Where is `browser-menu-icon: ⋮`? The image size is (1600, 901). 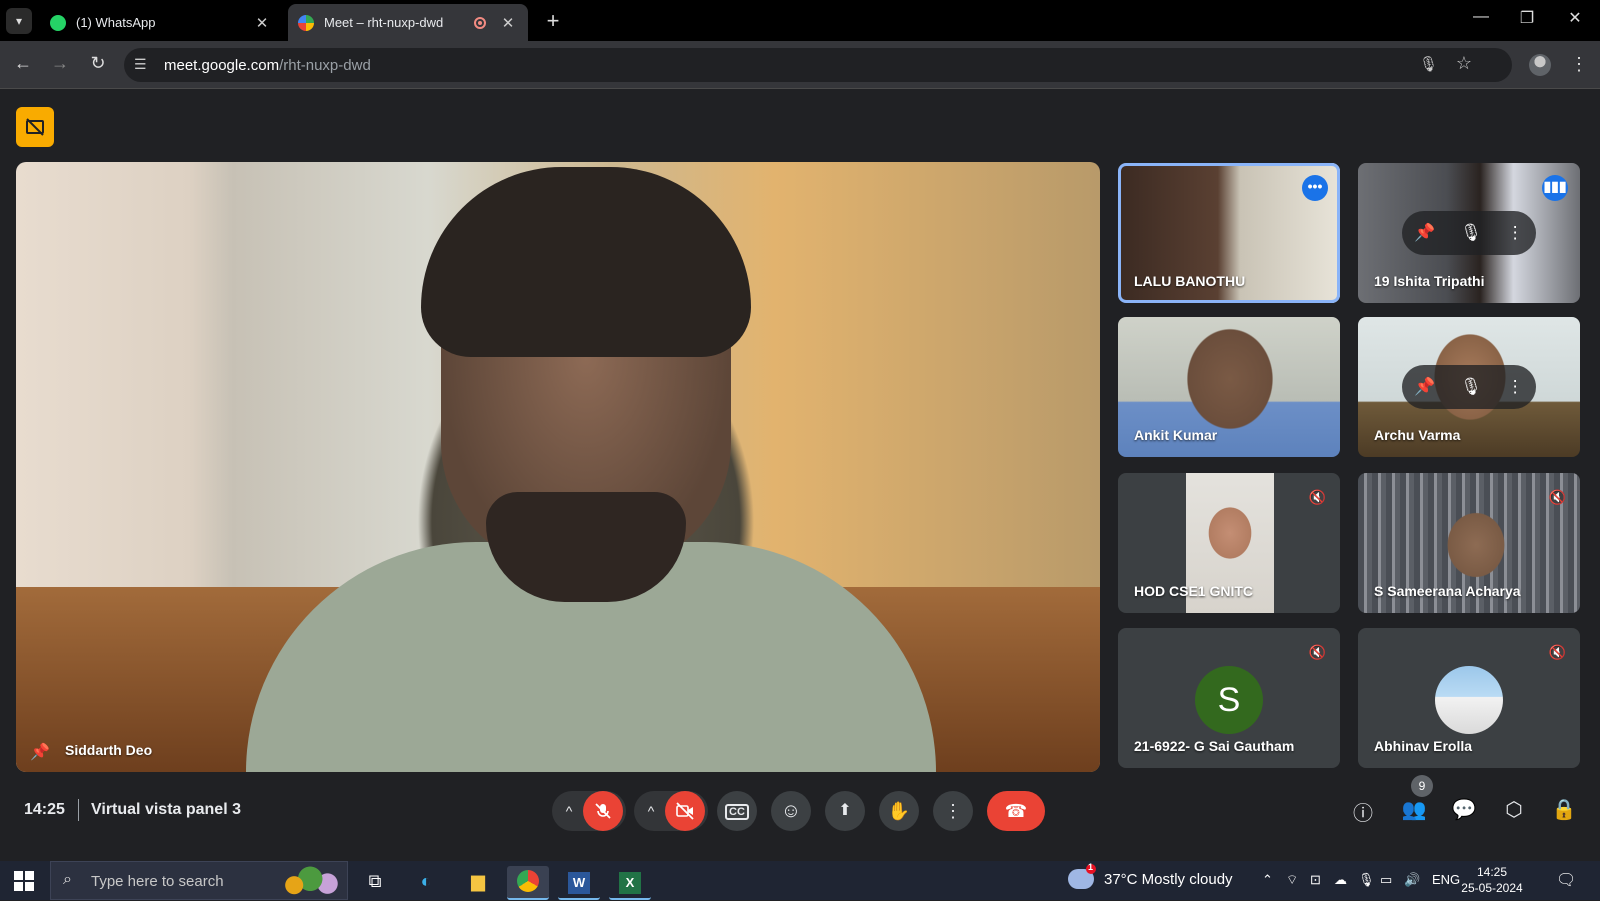
browser-menu-icon: ⋮ is located at coordinates (1579, 64).